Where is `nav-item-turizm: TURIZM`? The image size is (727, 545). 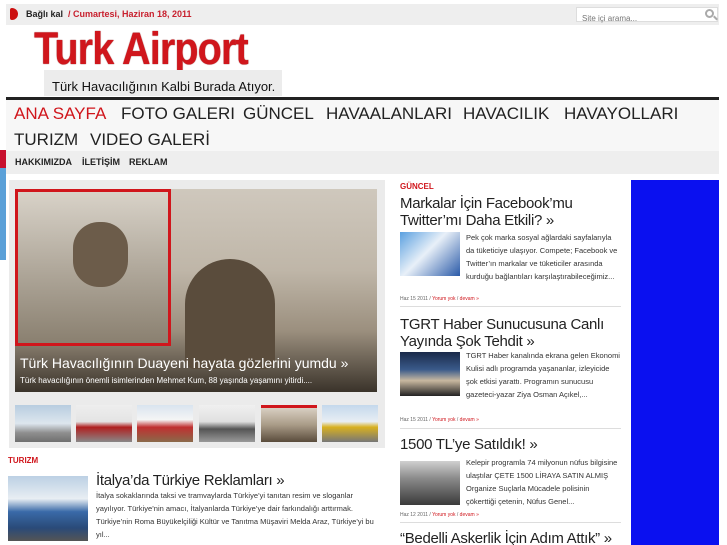 nav-item-turizm: TURIZM is located at coordinates (46, 140).